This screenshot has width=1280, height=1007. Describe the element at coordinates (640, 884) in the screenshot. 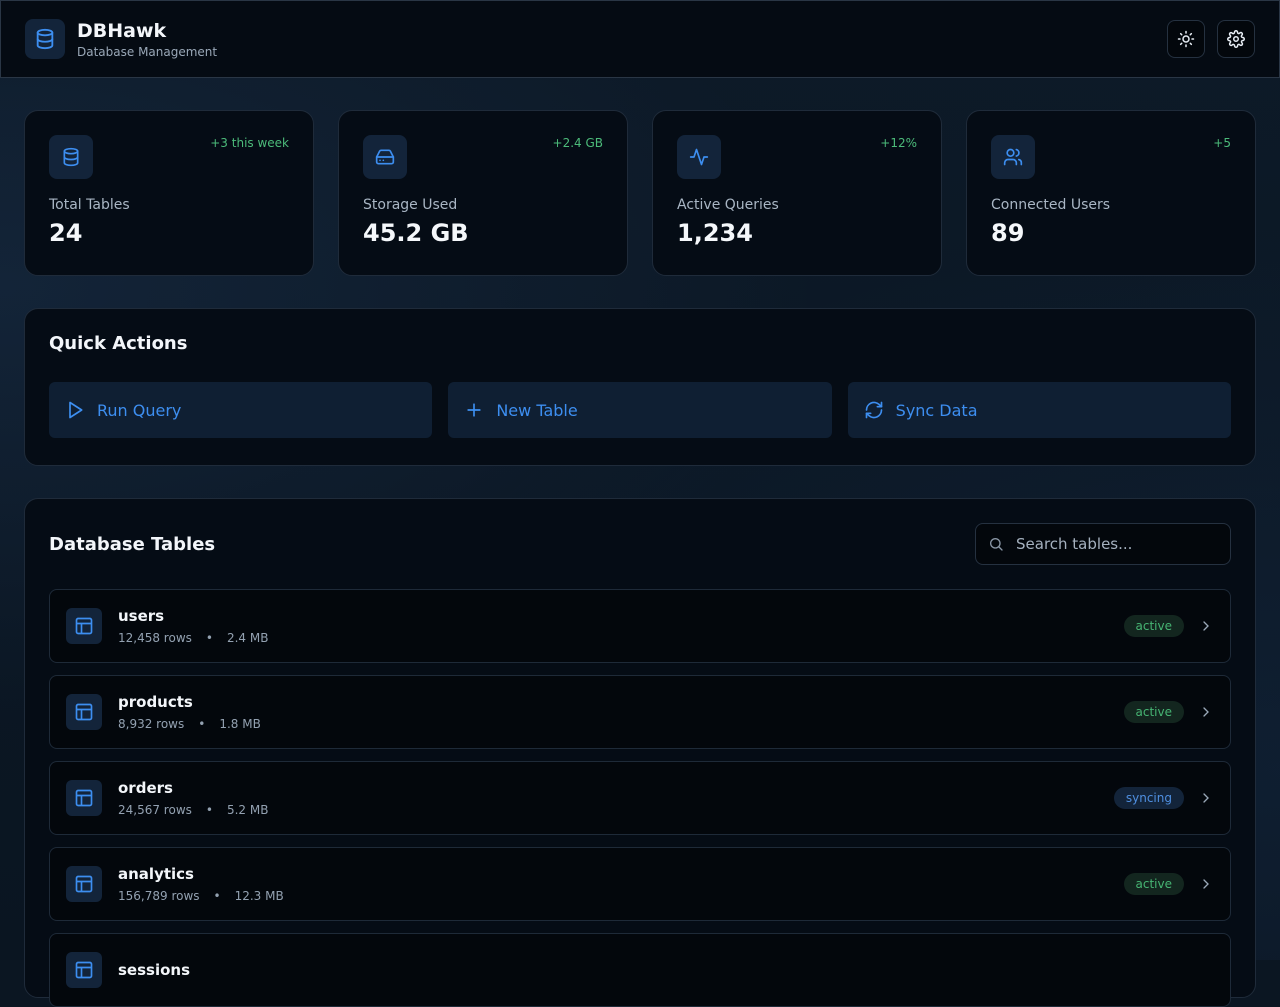

I see `table-row: analytics 156,789 rows • 12.3 MB active` at that location.